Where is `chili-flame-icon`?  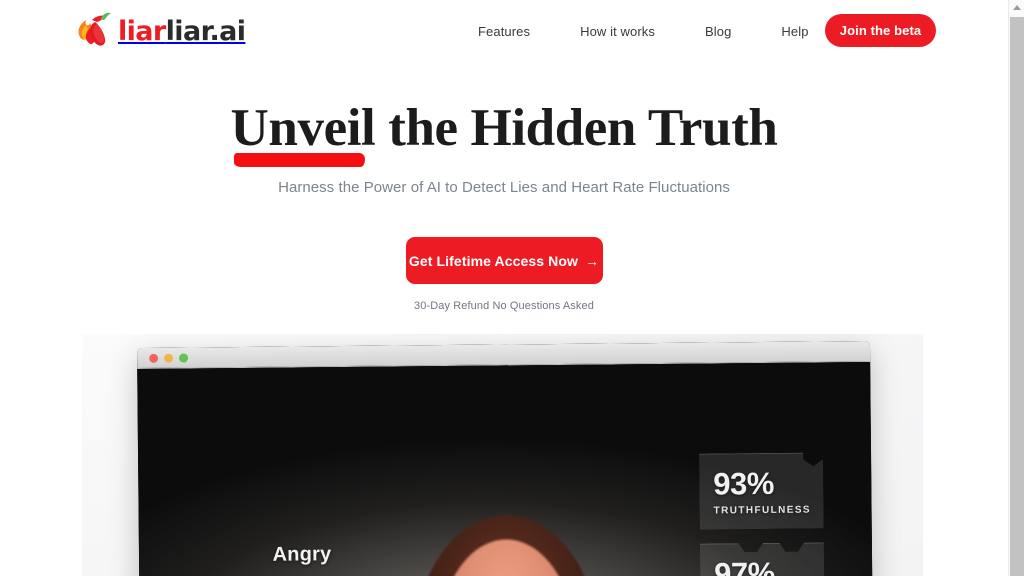 chili-flame-icon is located at coordinates (95, 31).